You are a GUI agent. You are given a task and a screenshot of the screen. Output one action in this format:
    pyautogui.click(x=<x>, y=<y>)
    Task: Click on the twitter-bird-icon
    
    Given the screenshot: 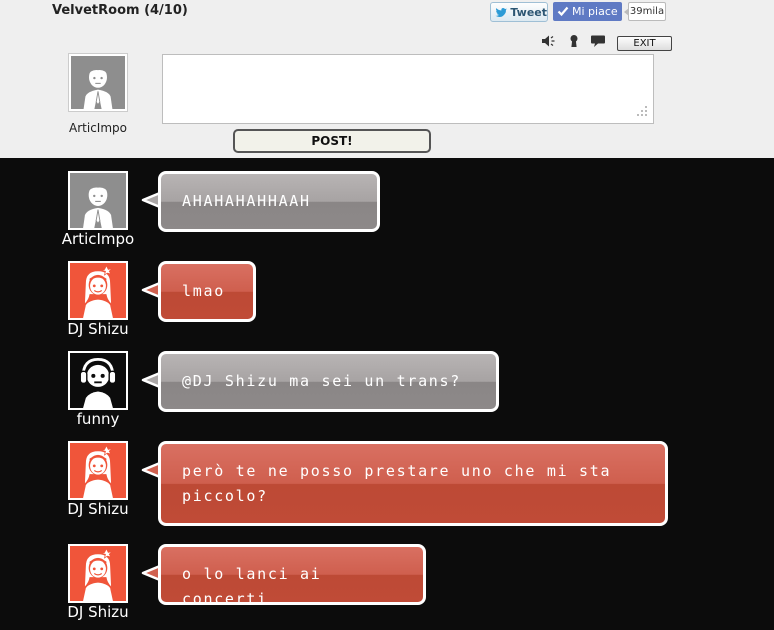 What is the action you would take?
    pyautogui.click(x=501, y=12)
    